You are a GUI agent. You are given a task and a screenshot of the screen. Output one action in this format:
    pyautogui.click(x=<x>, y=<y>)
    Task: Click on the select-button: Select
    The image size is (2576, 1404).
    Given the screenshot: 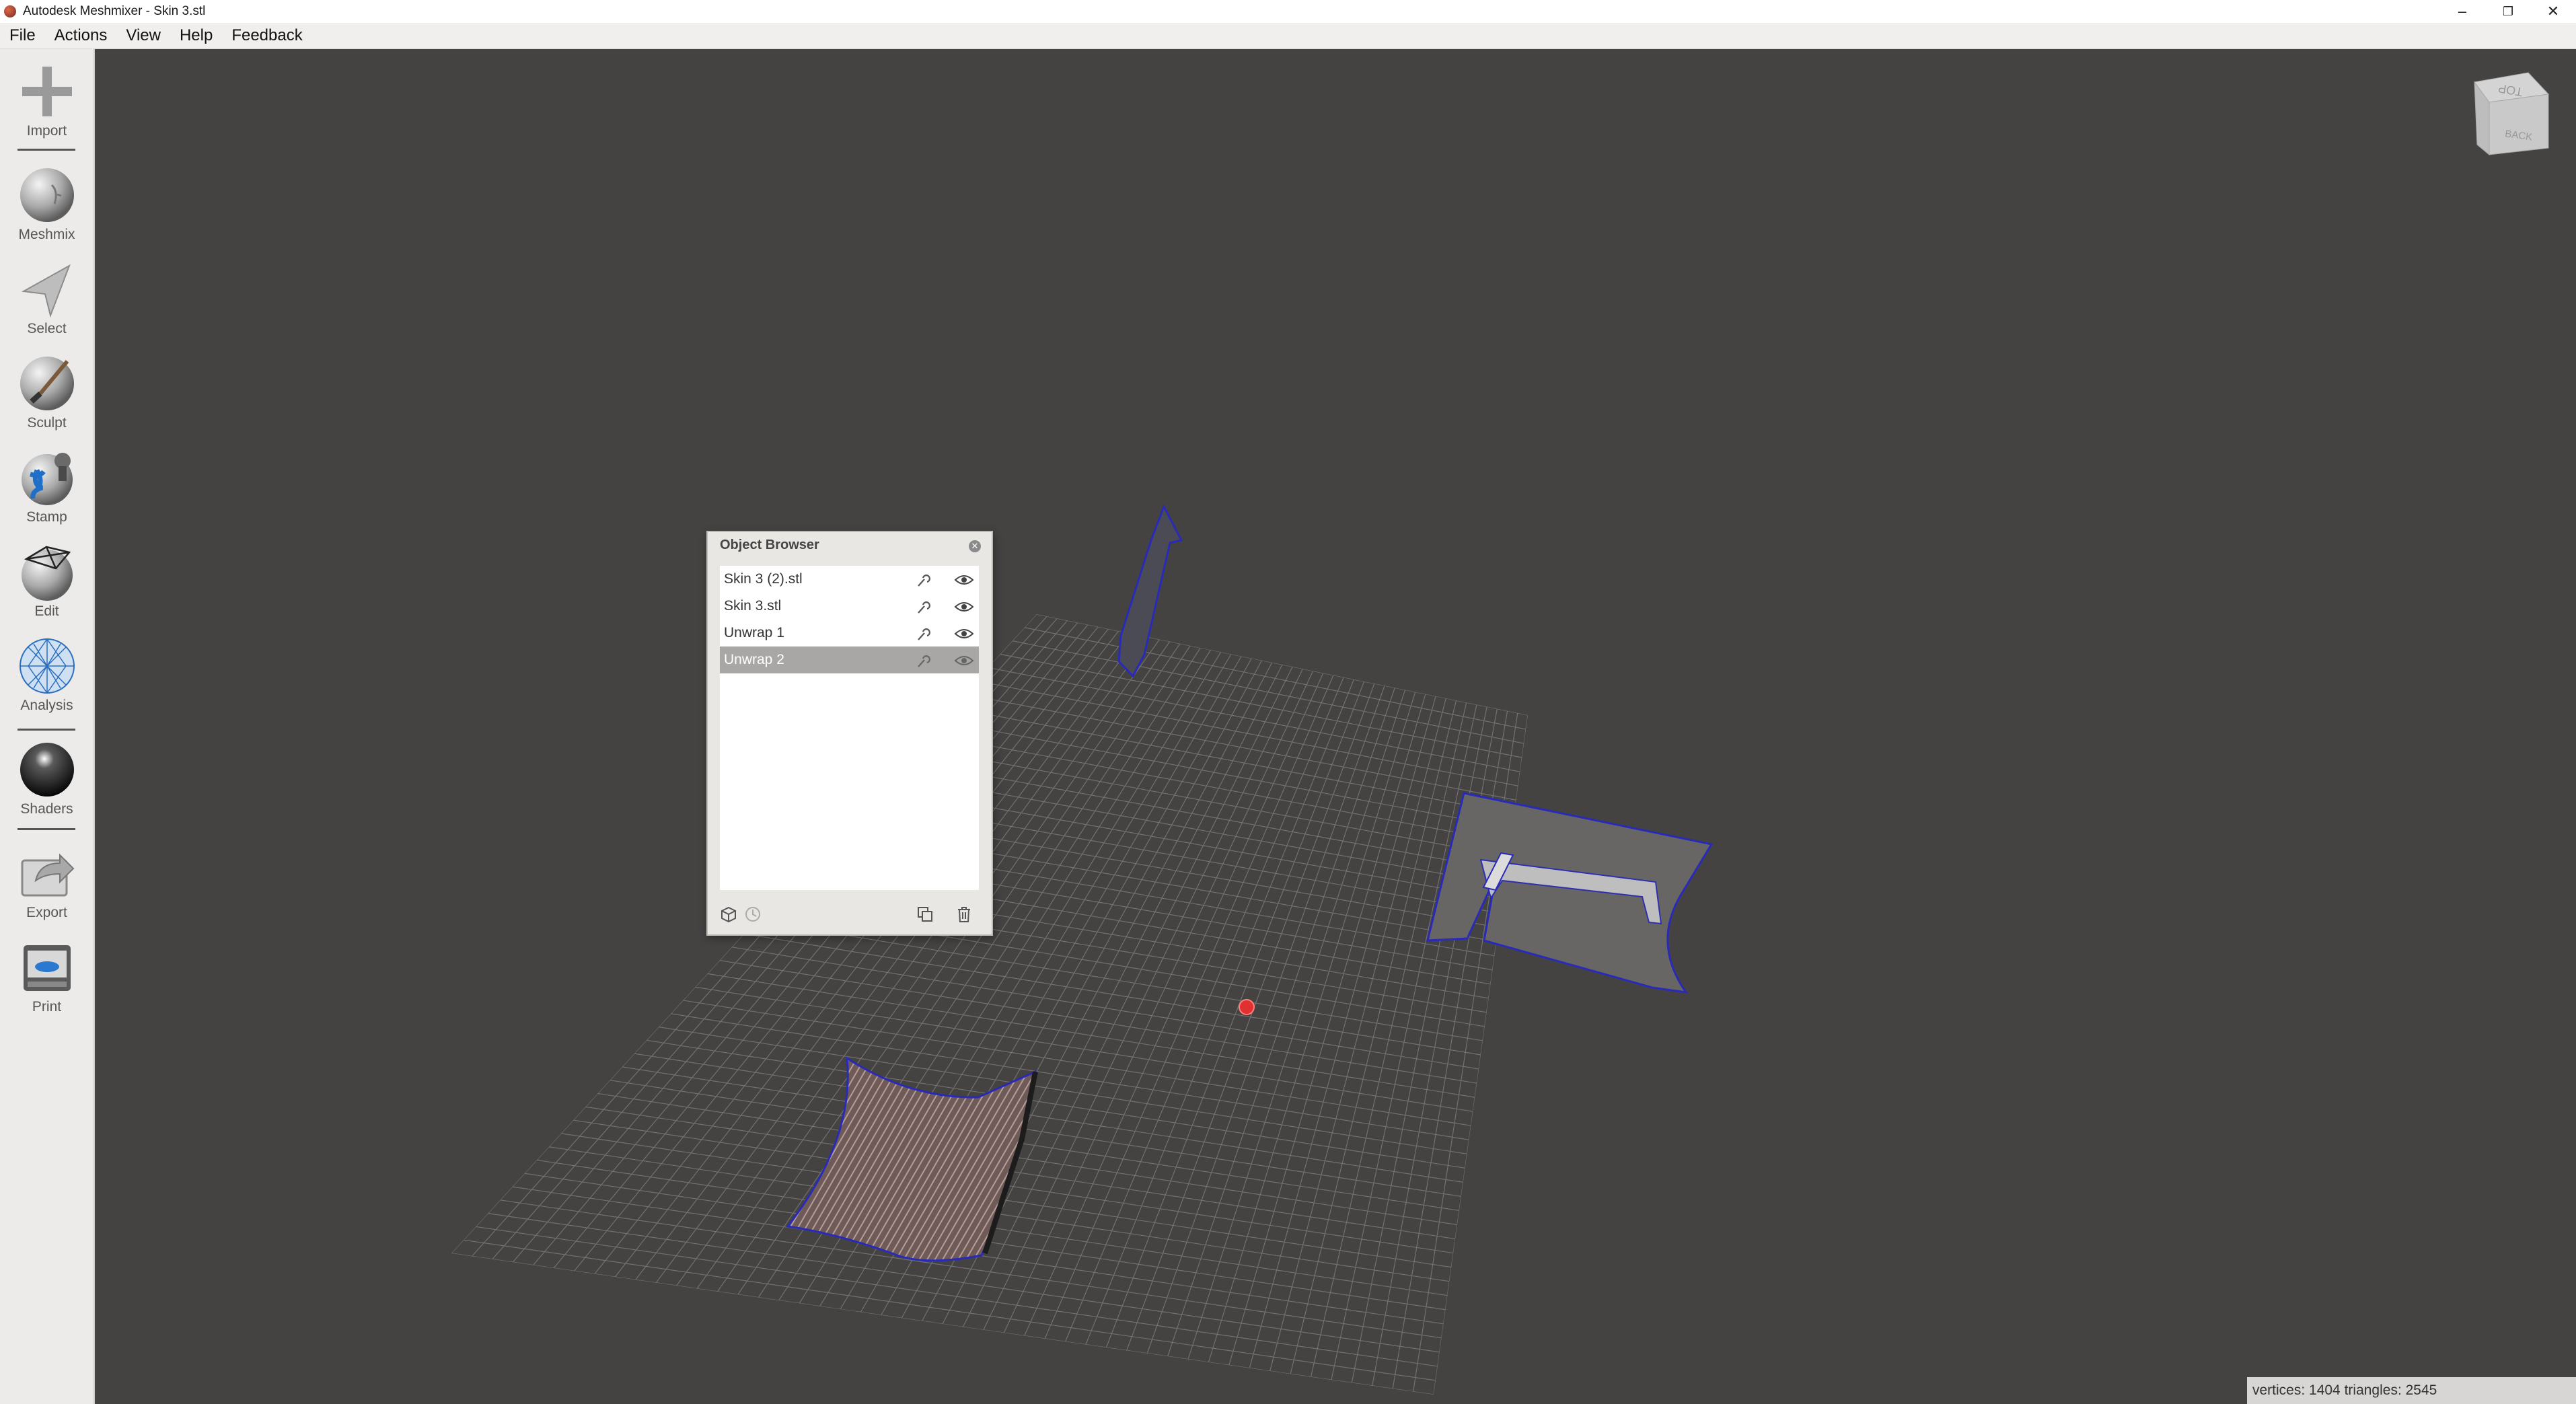 What is the action you would take?
    pyautogui.click(x=47, y=298)
    